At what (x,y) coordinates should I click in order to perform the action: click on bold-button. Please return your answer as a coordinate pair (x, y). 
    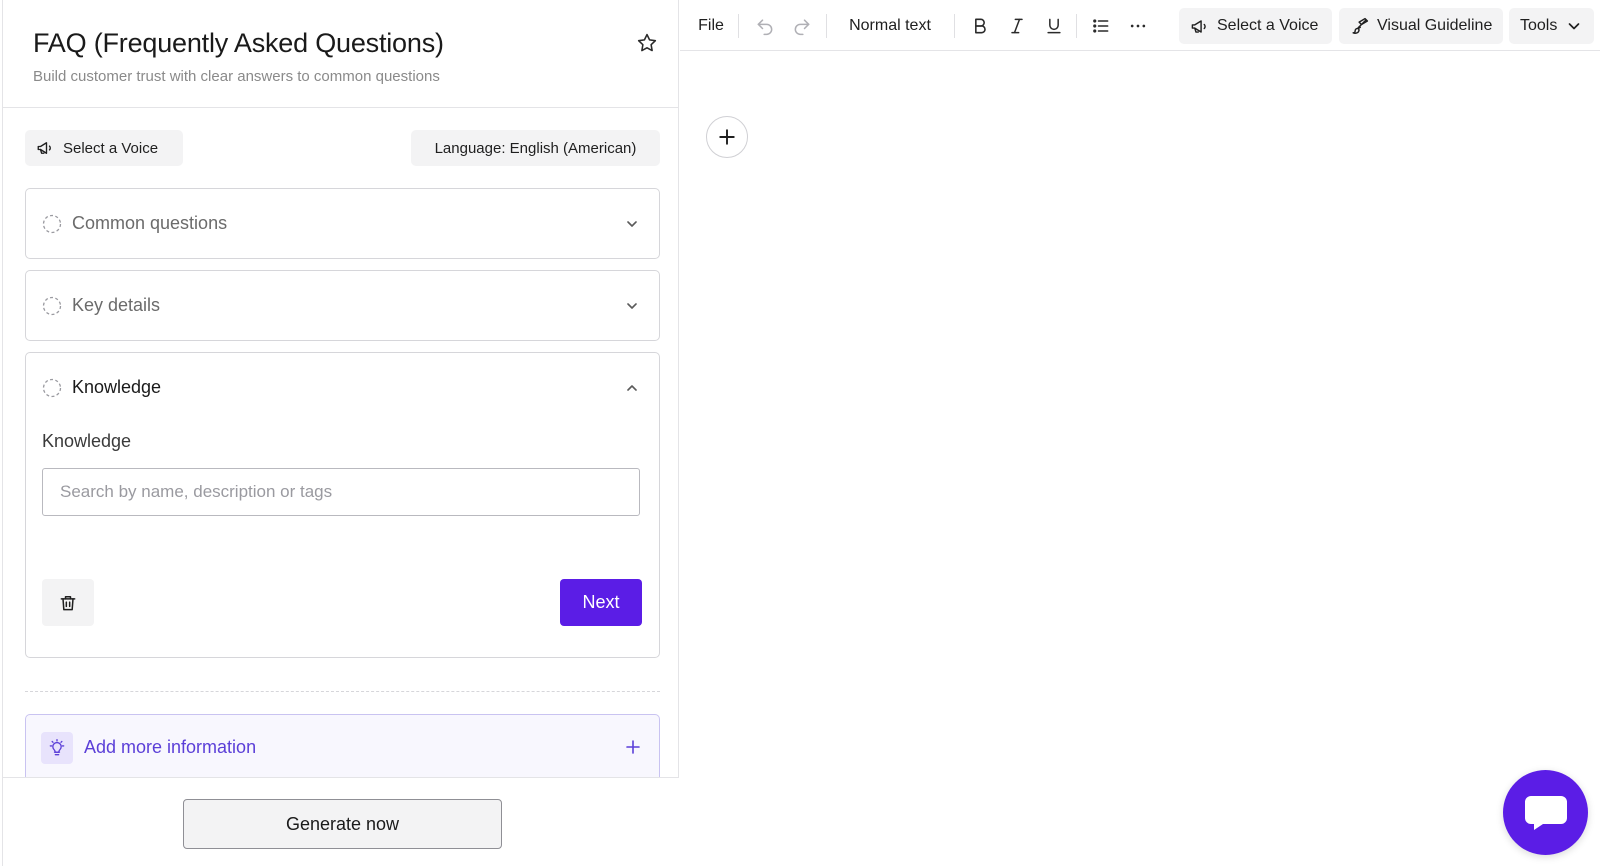
    Looking at the image, I should click on (980, 25).